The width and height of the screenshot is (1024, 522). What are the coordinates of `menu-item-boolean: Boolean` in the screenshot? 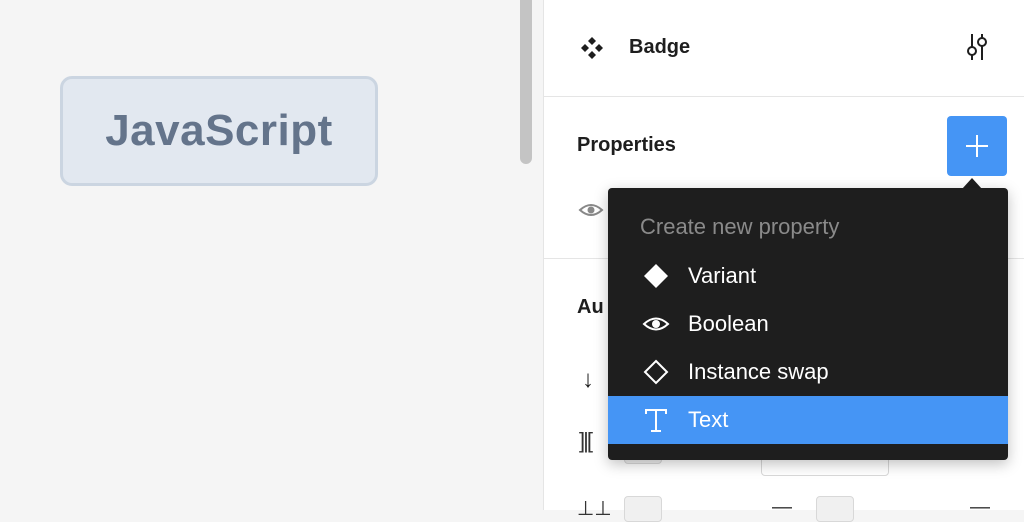 It's located at (808, 324).